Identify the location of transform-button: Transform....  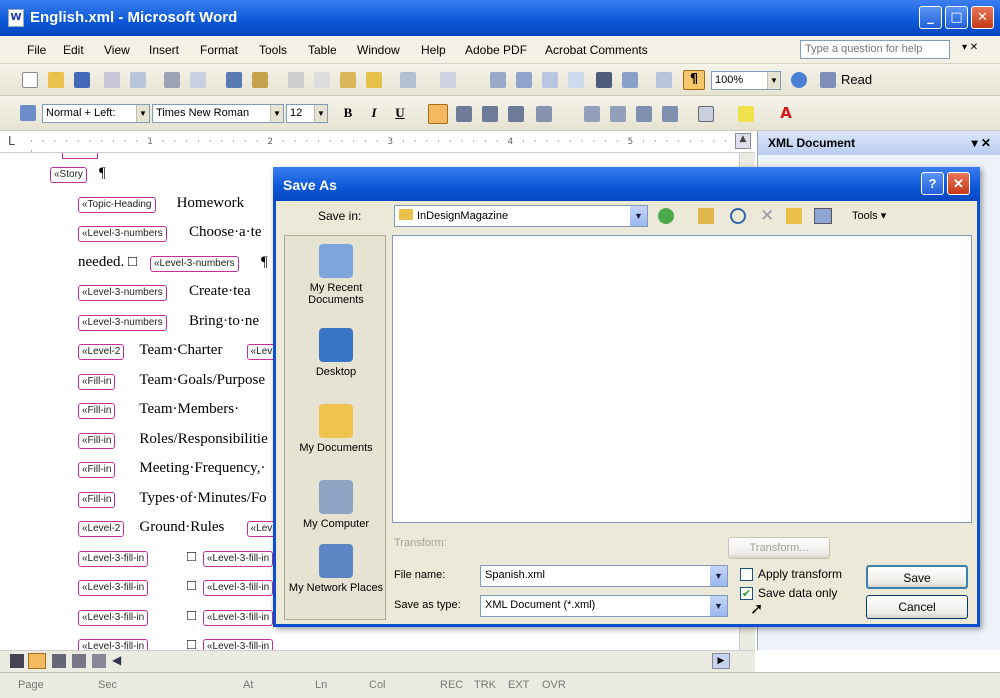
(779, 548).